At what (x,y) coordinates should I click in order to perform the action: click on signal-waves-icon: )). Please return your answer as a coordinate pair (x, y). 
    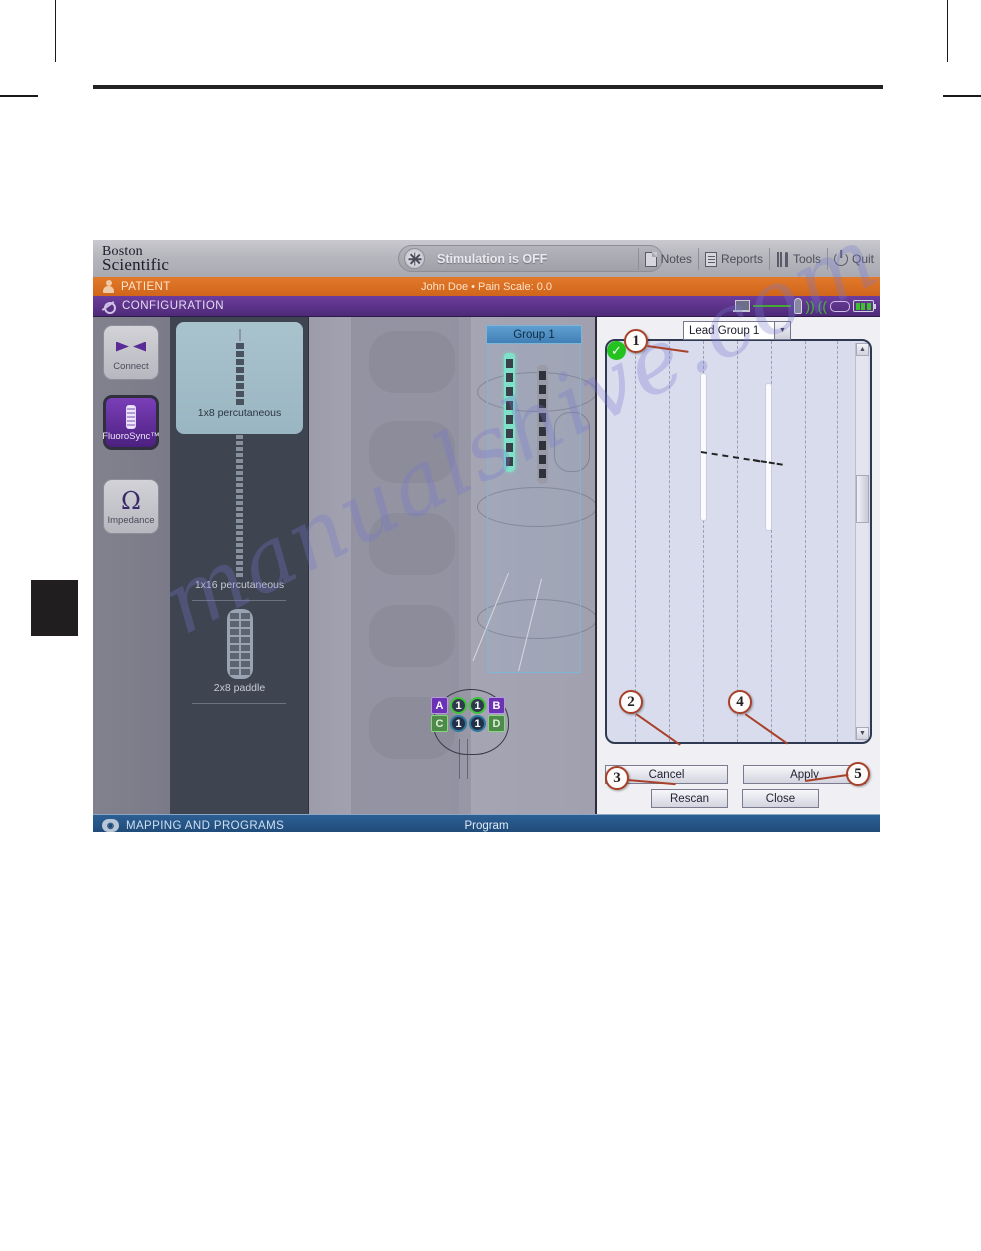
    Looking at the image, I should click on (810, 306).